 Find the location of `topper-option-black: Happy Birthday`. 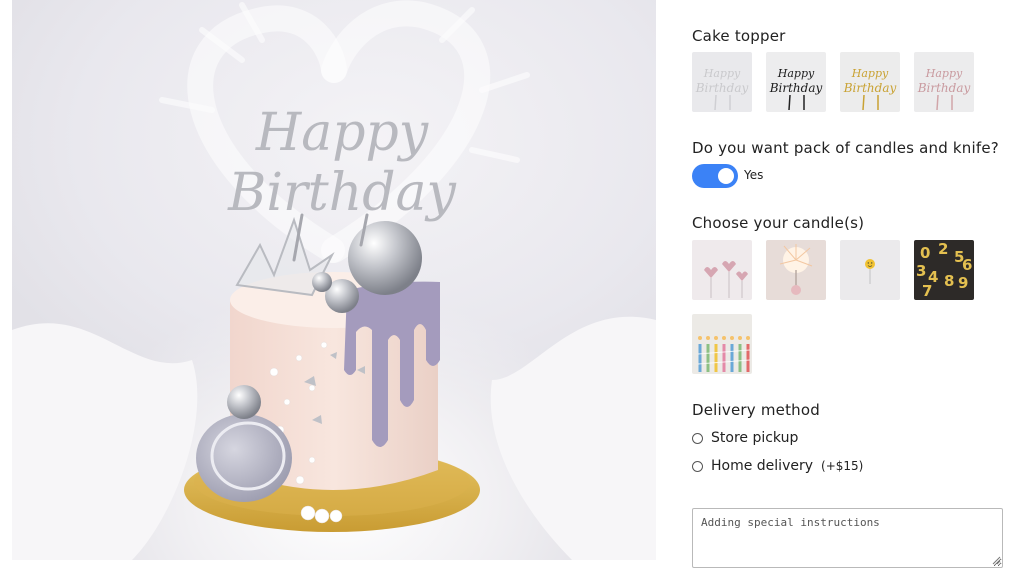

topper-option-black: Happy Birthday is located at coordinates (796, 82).